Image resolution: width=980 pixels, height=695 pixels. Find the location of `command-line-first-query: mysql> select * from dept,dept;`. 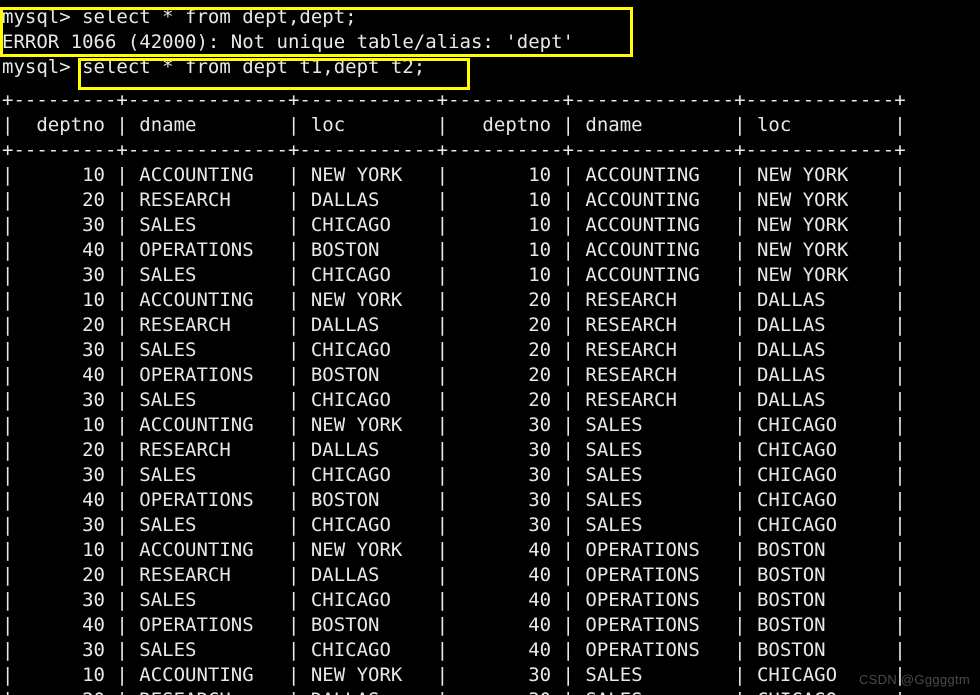

command-line-first-query: mysql> select * from dept,dept; is located at coordinates (179, 17).